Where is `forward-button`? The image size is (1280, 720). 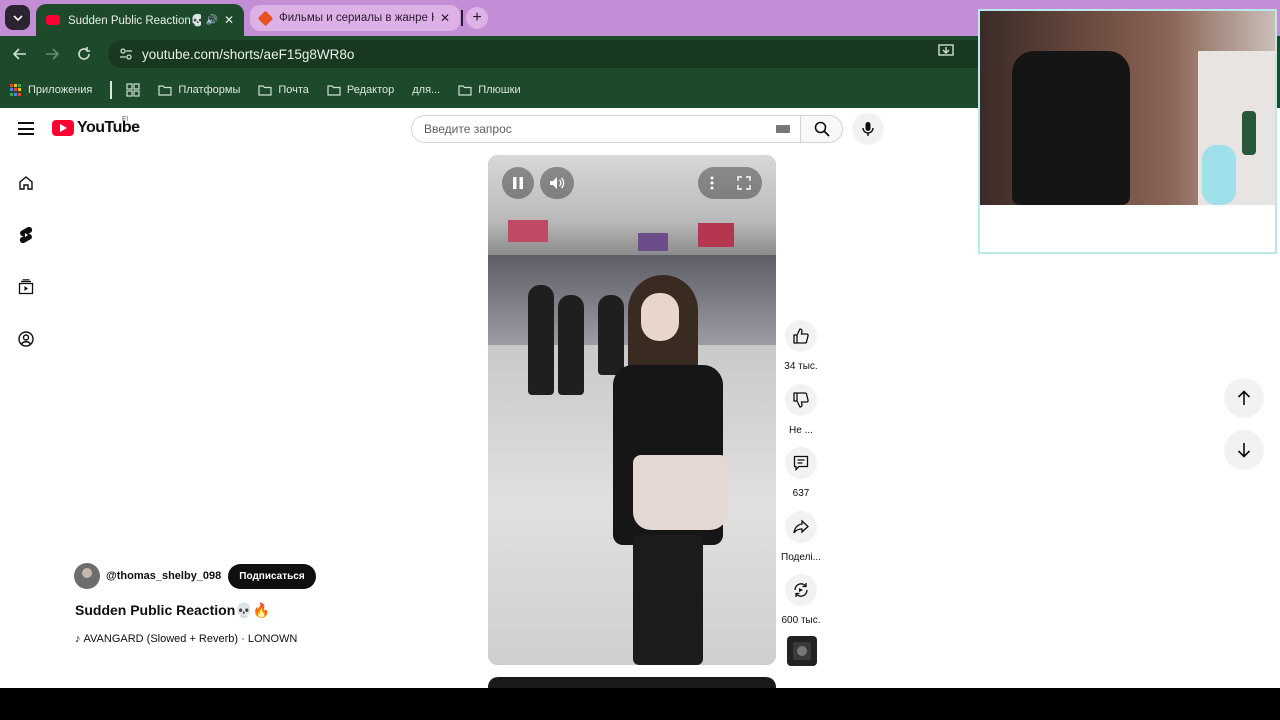 forward-button is located at coordinates (52, 54).